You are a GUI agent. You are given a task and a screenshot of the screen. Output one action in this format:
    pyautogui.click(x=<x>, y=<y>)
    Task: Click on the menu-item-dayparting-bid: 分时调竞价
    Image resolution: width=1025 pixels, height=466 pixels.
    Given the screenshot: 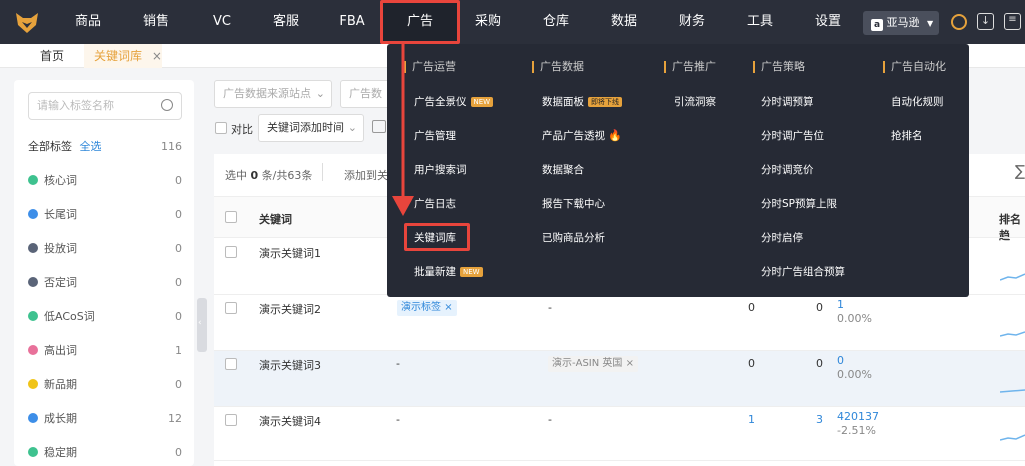 What is the action you would take?
    pyautogui.click(x=787, y=170)
    